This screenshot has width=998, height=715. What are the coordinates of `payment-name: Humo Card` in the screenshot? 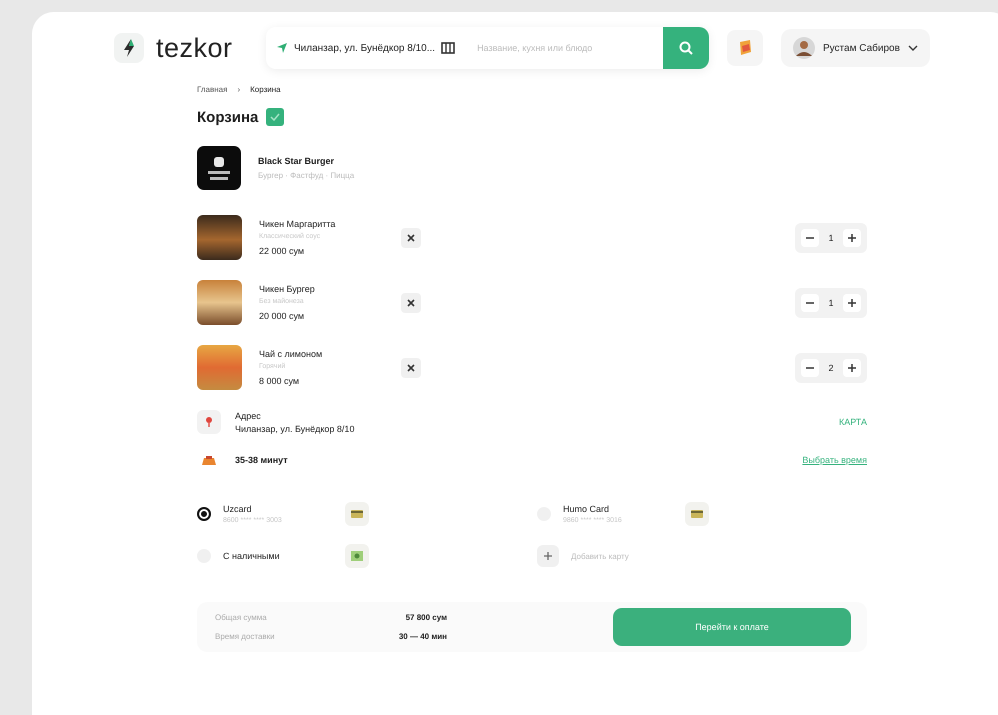 It's located at (586, 509).